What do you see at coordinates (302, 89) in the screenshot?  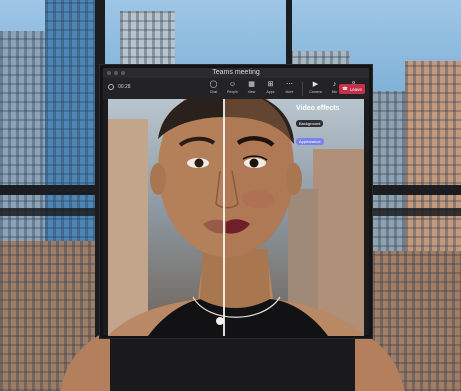 I see `toolbar-separator` at bounding box center [302, 89].